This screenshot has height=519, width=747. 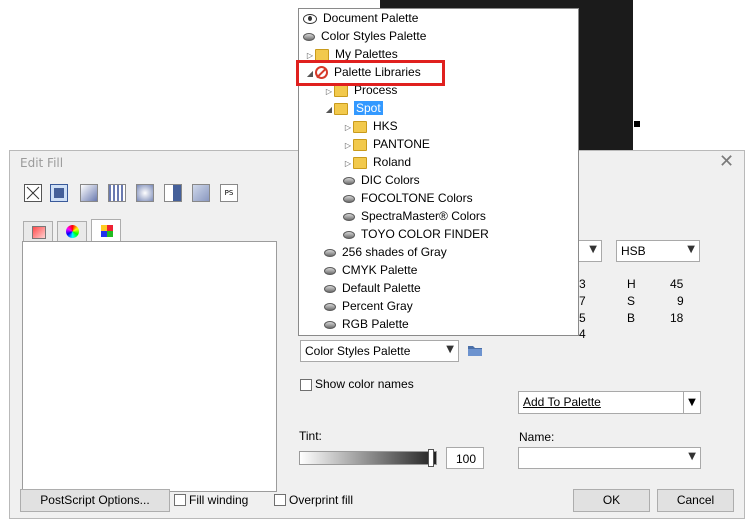 What do you see at coordinates (229, 193) in the screenshot?
I see `postscript-fill-icon: PS` at bounding box center [229, 193].